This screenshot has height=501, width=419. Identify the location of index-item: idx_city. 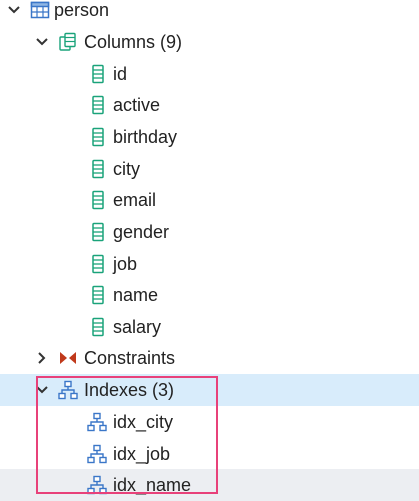
(209, 422).